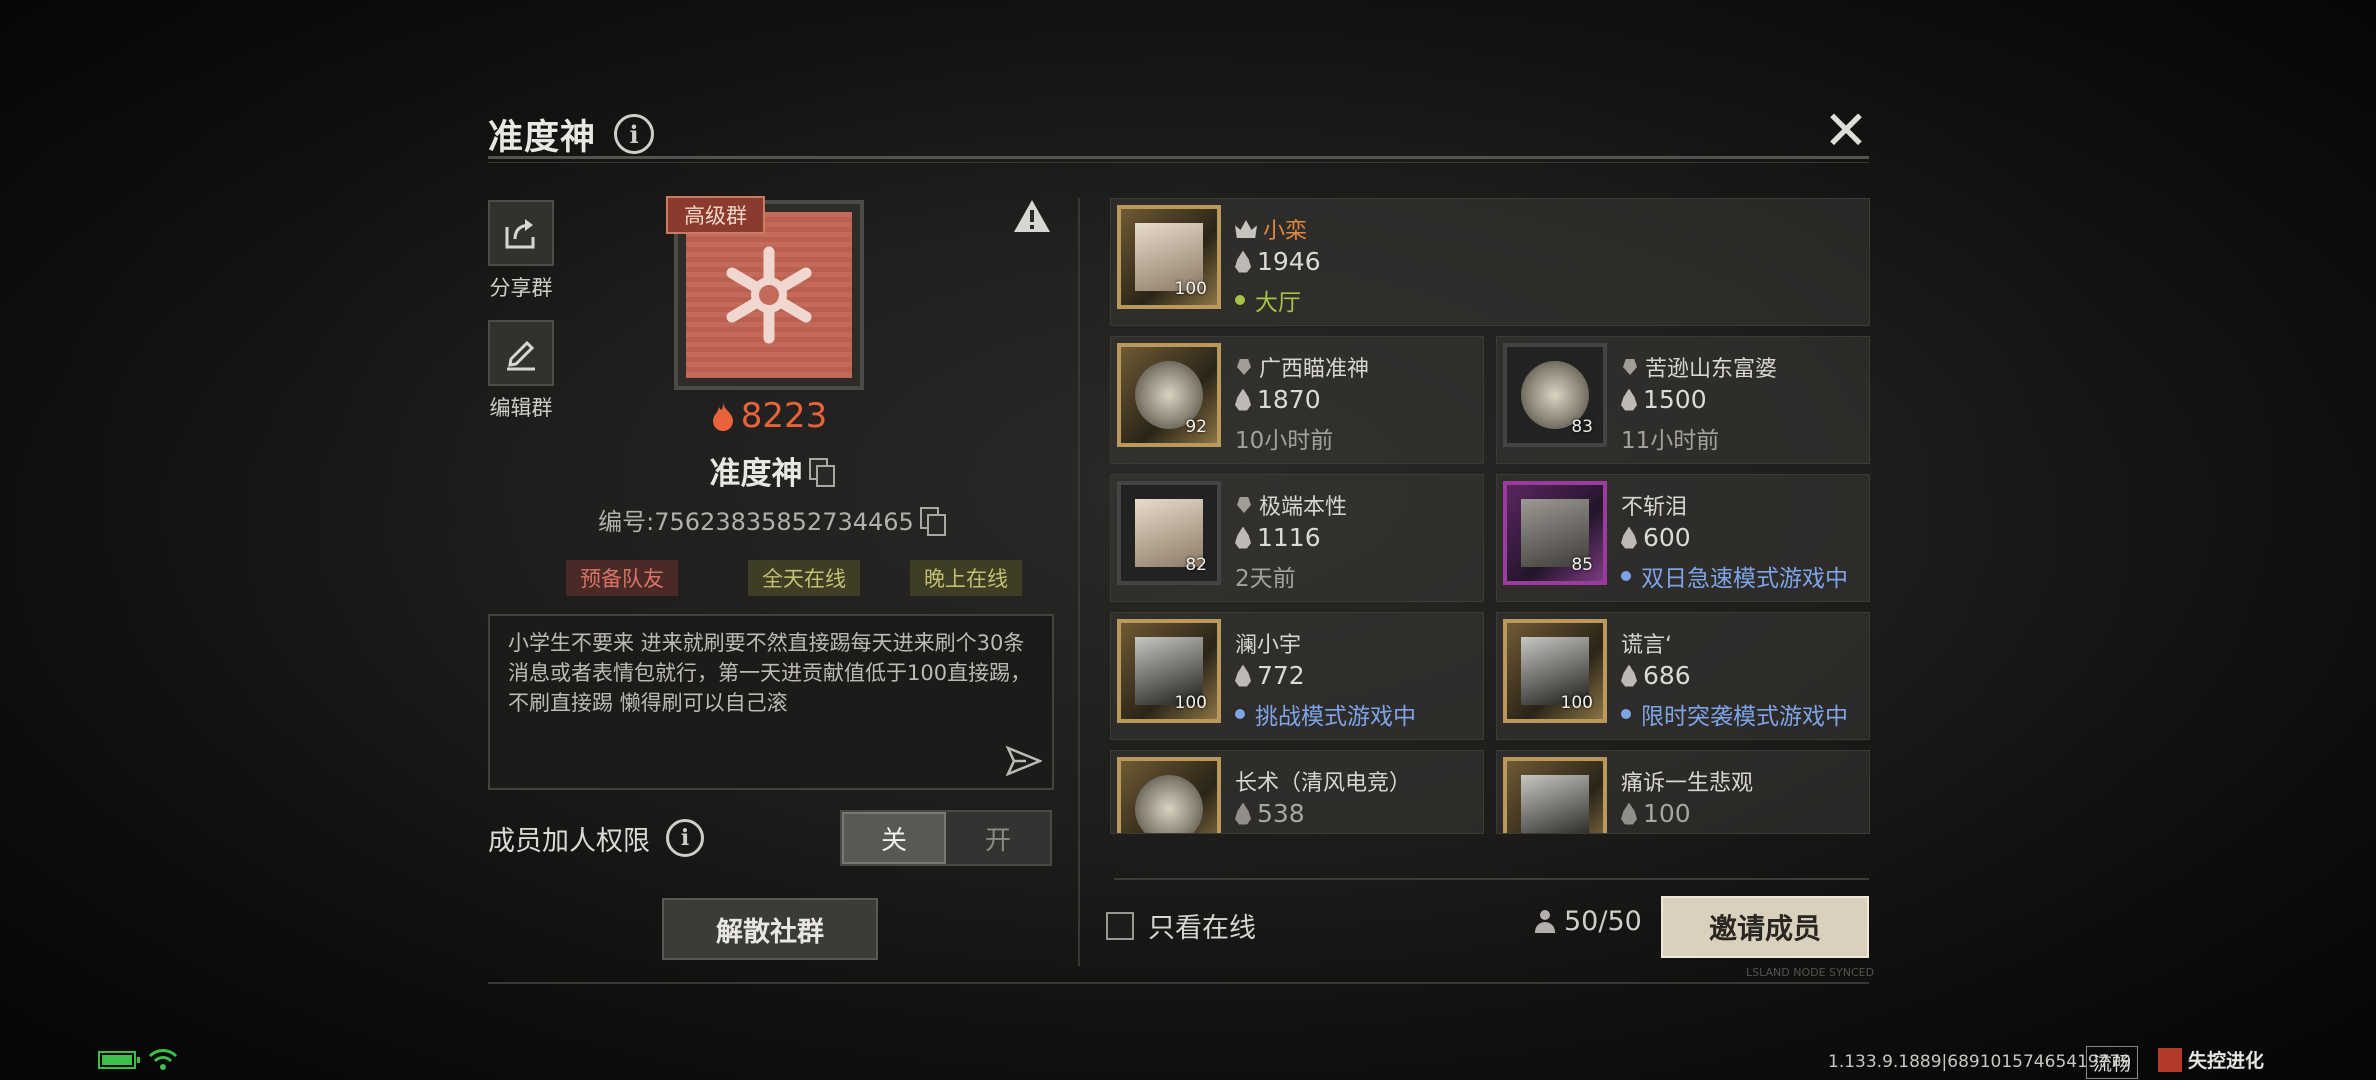  What do you see at coordinates (1169, 395) in the screenshot?
I see `member-avatar: 92` at bounding box center [1169, 395].